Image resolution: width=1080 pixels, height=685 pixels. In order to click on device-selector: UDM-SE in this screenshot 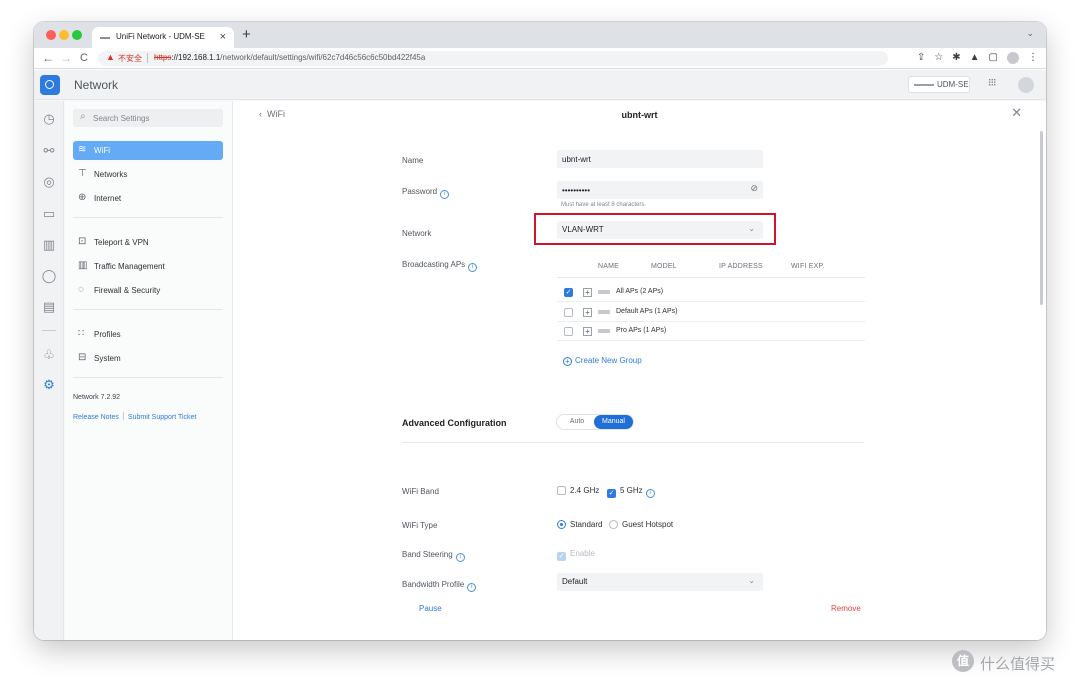, I will do `click(939, 84)`.